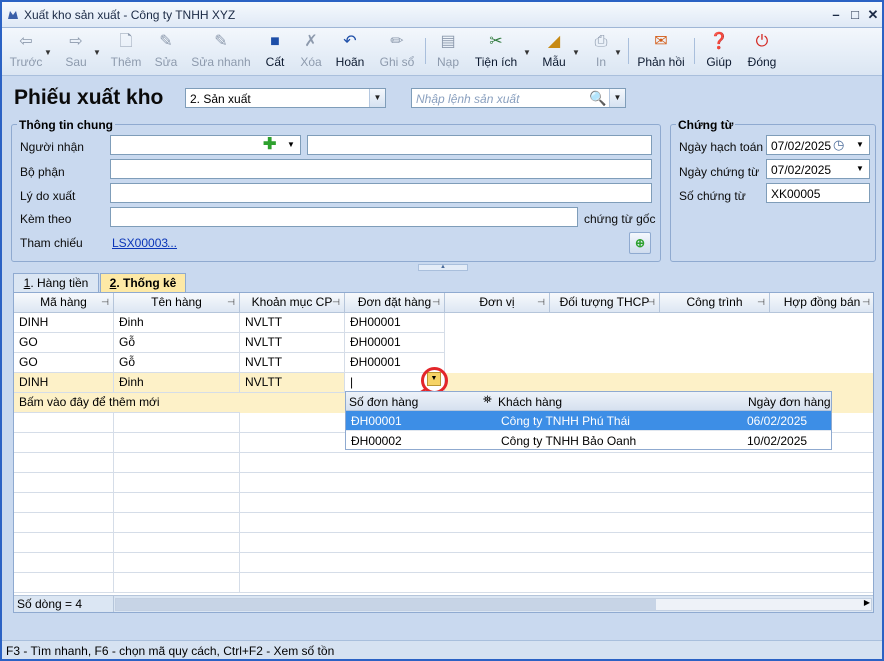 This screenshot has width=884, height=661. Describe the element at coordinates (873, 15) in the screenshot. I see `close-window-icon: ✕` at that location.